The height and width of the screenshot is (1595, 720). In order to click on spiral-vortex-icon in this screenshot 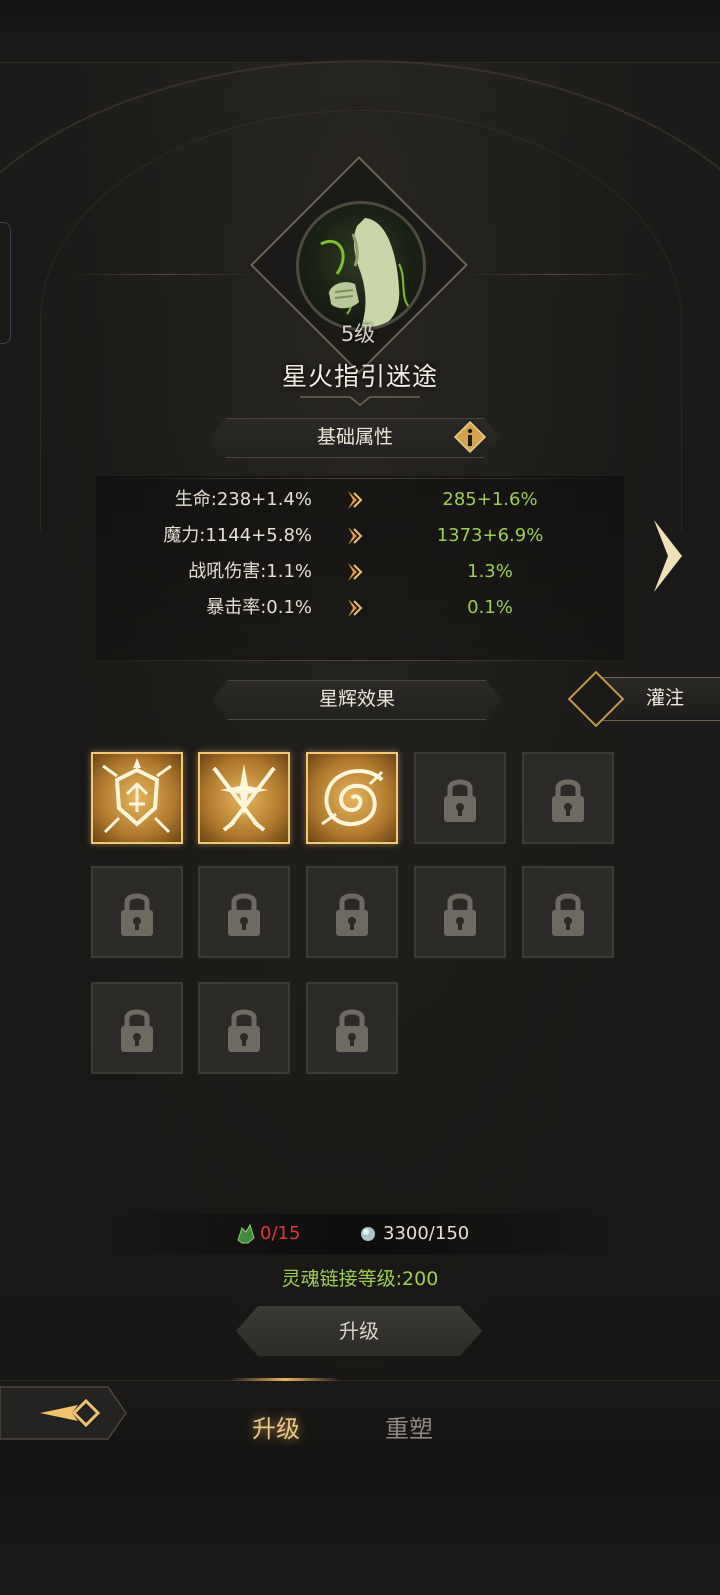, I will do `click(352, 797)`.